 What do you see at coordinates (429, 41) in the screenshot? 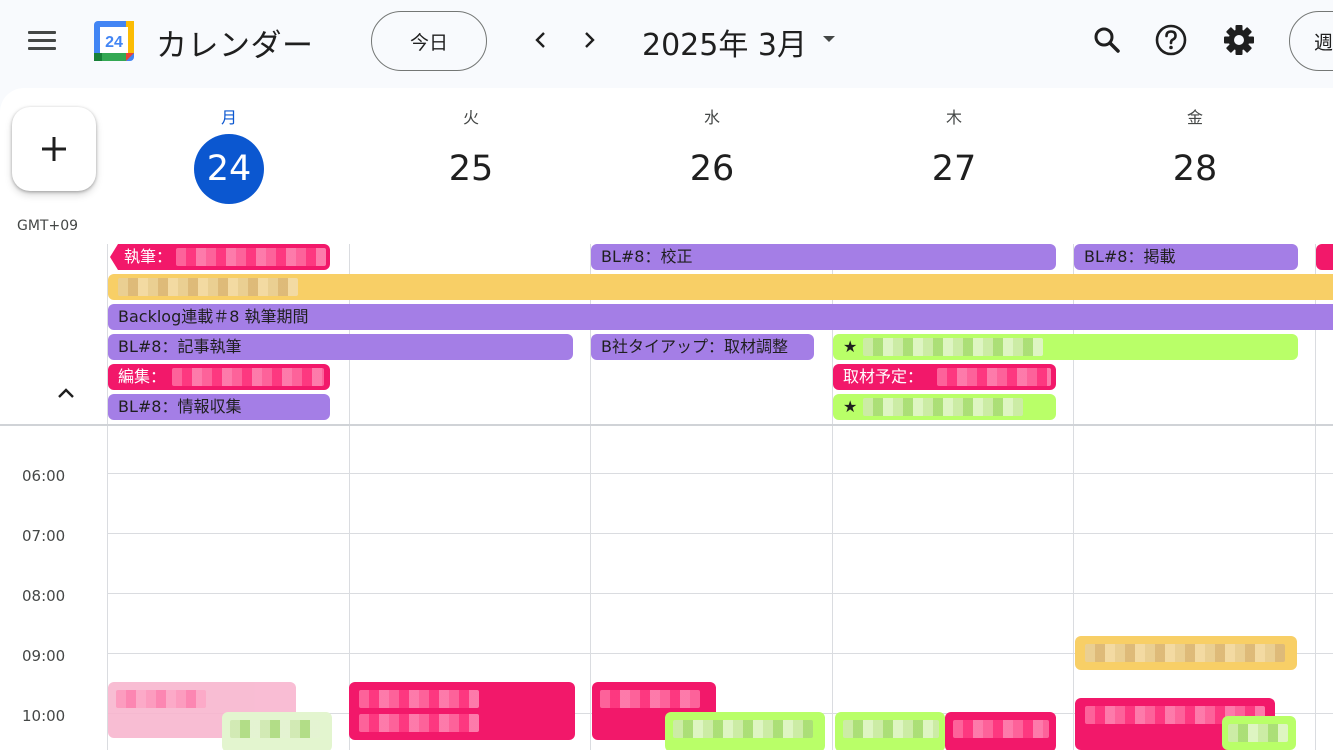
I see `today-button: 今日` at bounding box center [429, 41].